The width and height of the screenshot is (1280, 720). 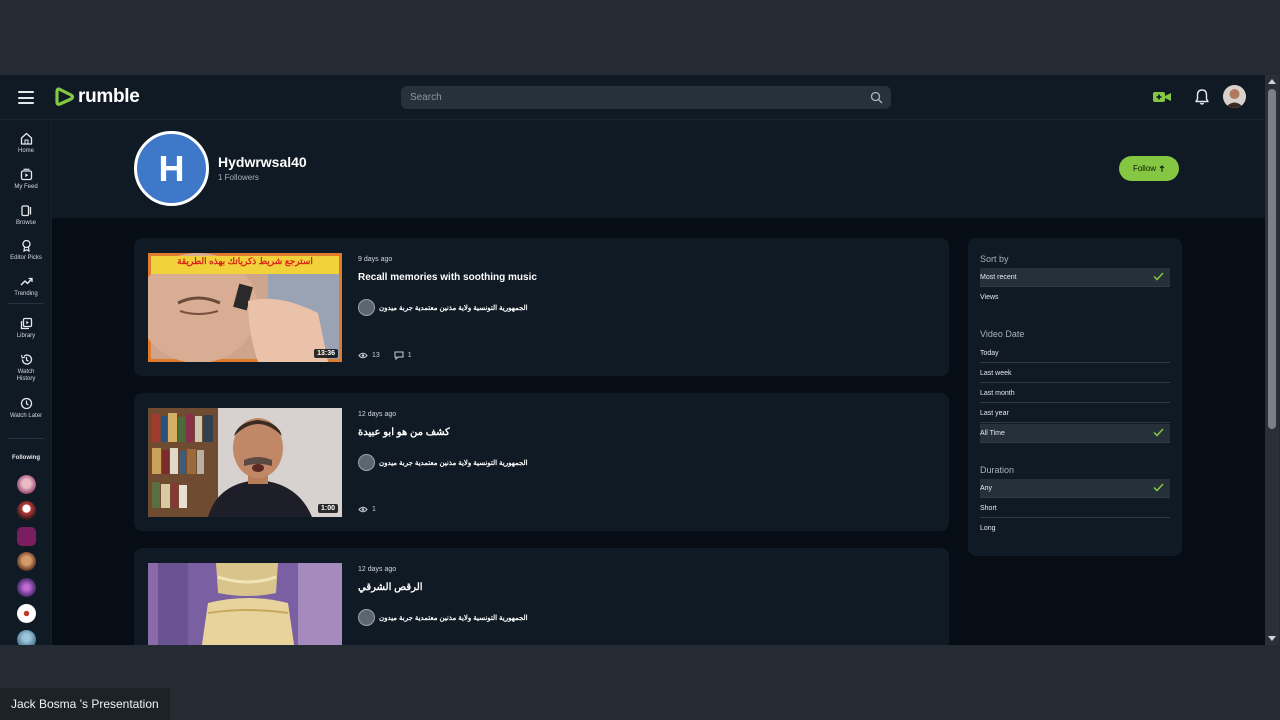 I want to click on video-thumbnail: 1:00, so click(x=245, y=462).